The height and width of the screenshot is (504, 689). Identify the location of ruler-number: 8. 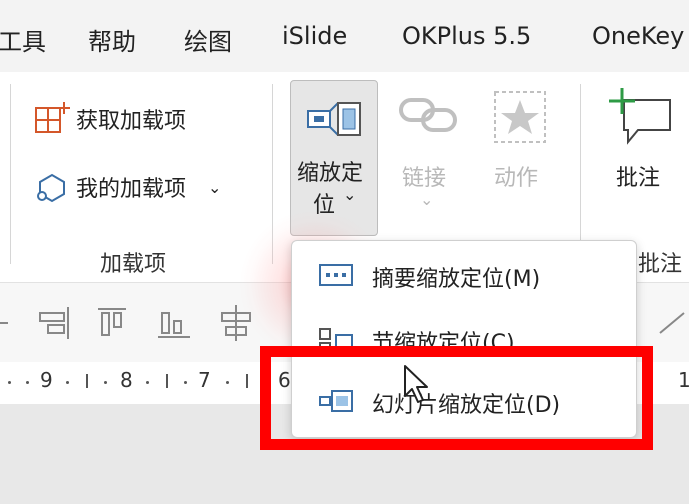
(126, 380).